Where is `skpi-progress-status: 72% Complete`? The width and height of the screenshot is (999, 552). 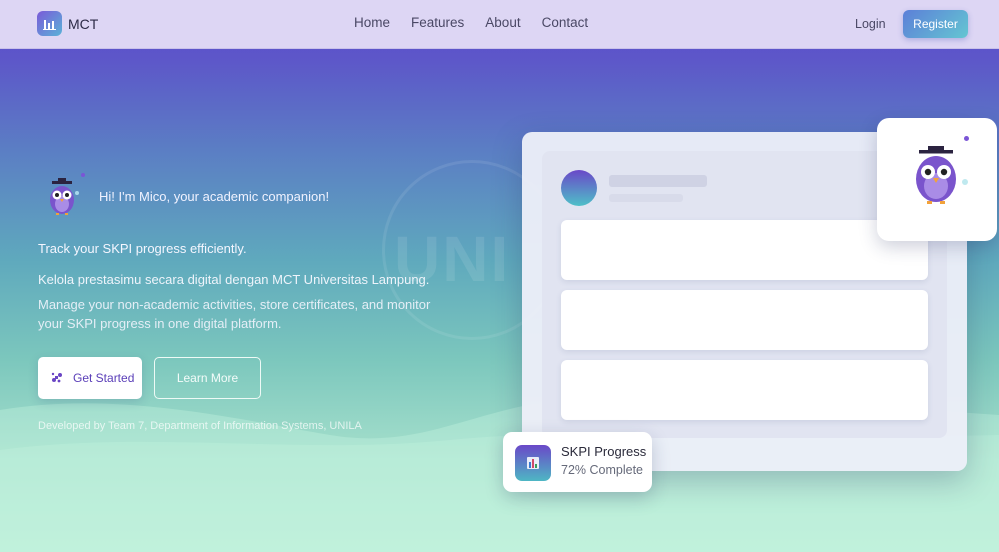
skpi-progress-status: 72% Complete is located at coordinates (602, 470).